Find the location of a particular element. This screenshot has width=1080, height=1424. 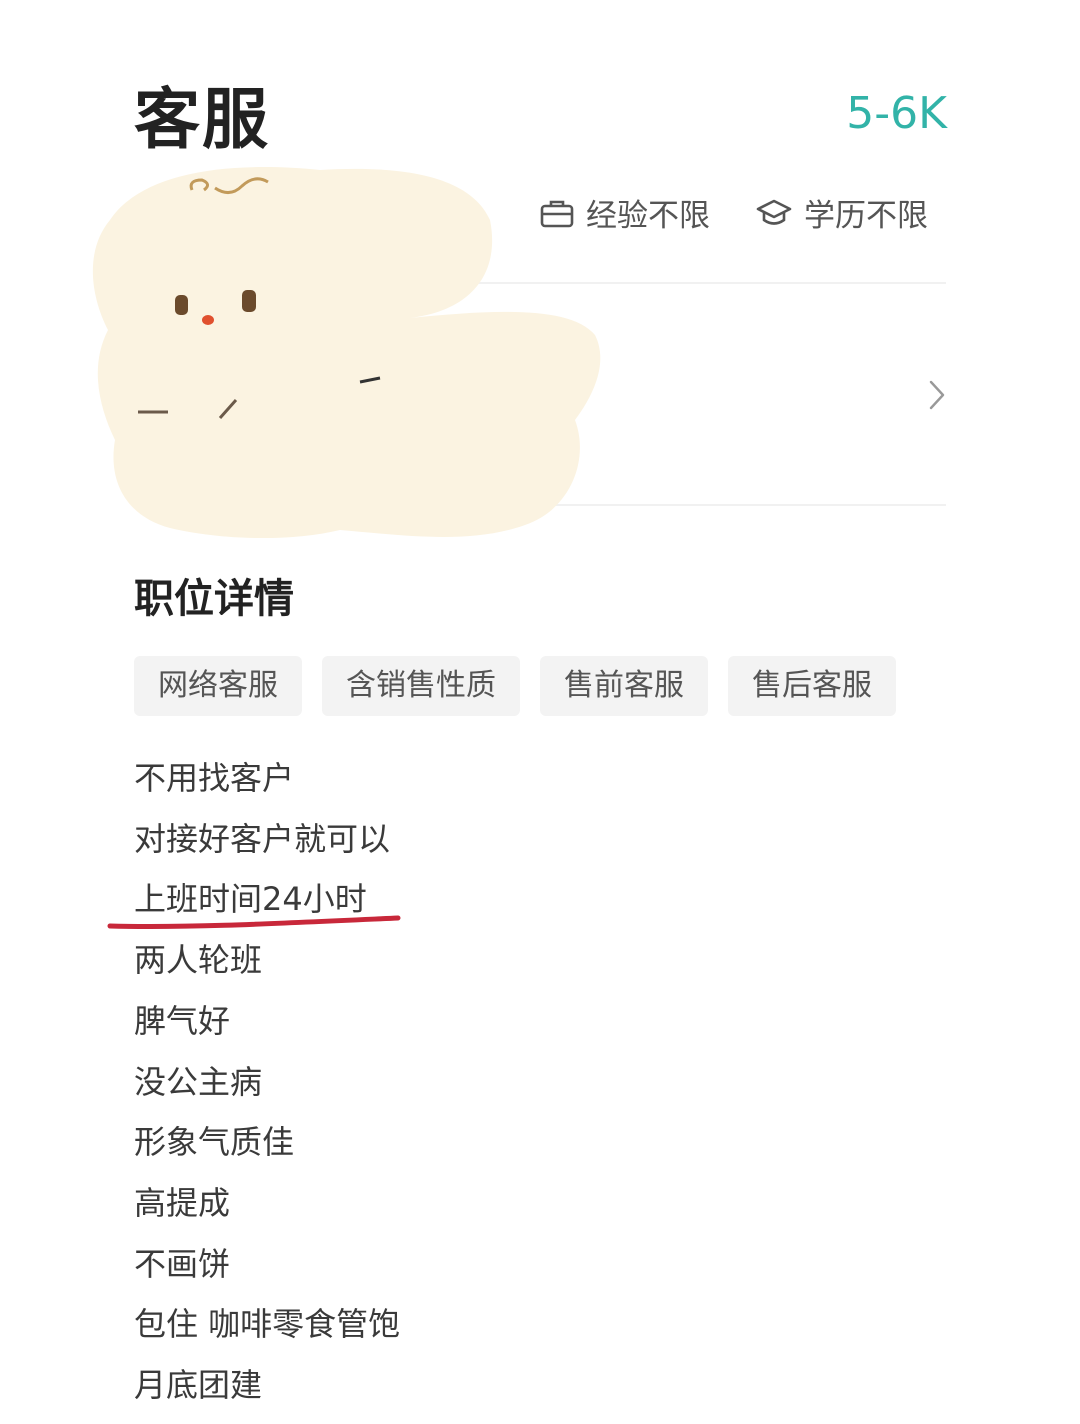

description-line: 不用找客户 is located at coordinates (214, 778).